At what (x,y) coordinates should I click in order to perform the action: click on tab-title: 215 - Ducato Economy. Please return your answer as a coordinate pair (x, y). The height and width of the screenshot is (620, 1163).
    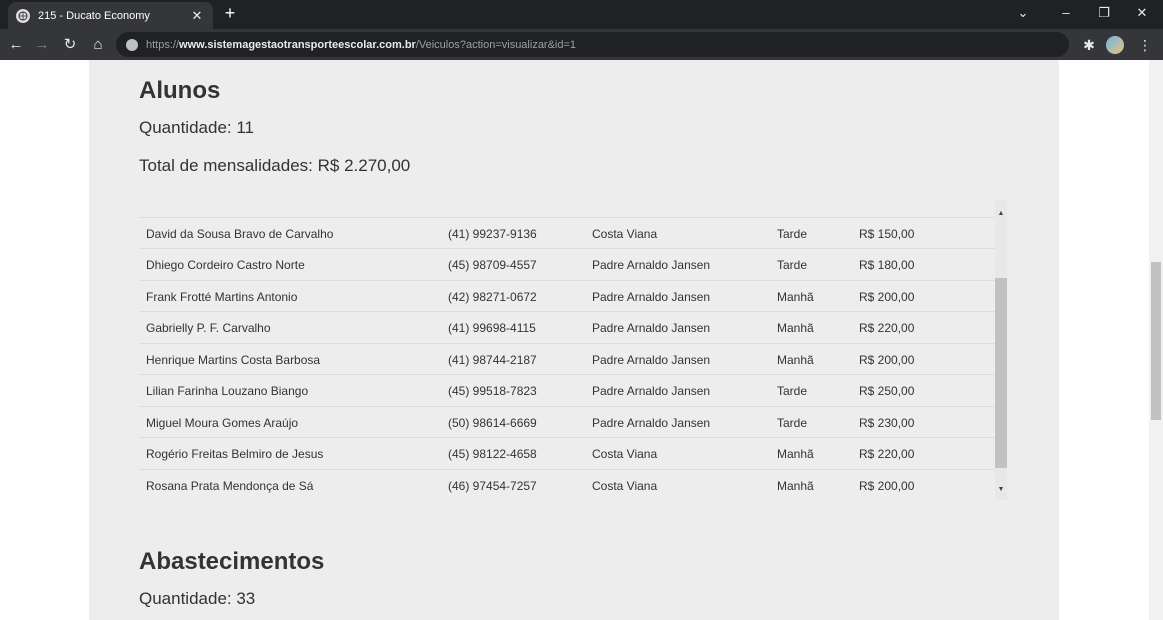
    Looking at the image, I should click on (94, 15).